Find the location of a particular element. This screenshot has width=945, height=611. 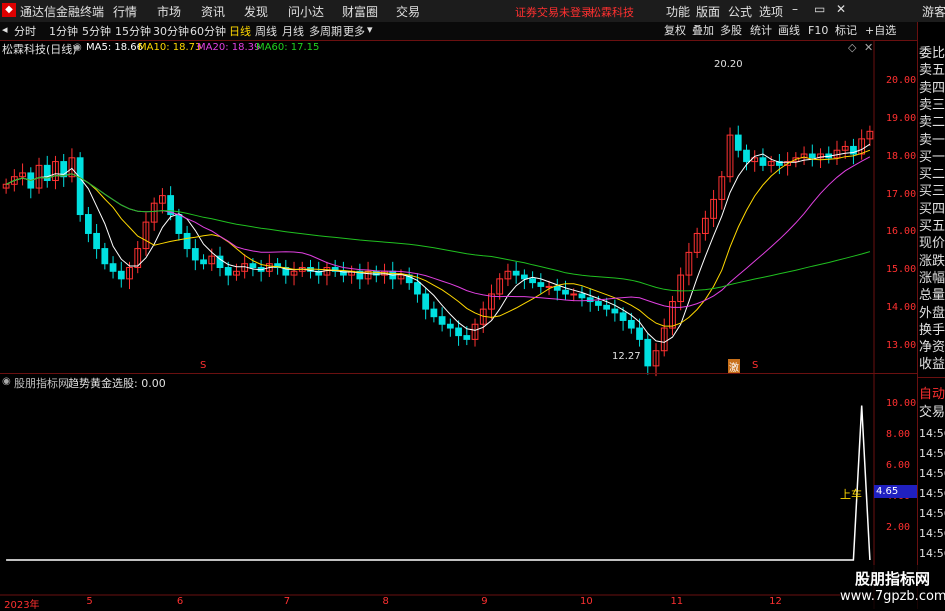

diejia-button: 叠加 is located at coordinates (703, 30).